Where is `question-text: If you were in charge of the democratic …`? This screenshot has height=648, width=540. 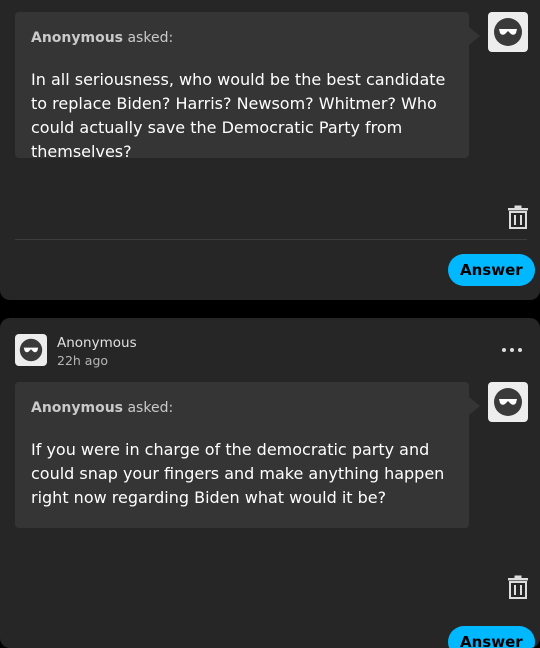 question-text: If you were in charge of the democratic … is located at coordinates (238, 473).